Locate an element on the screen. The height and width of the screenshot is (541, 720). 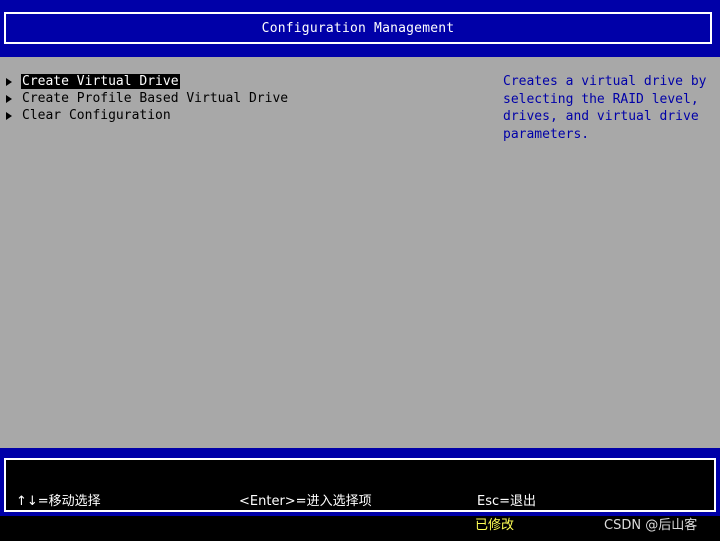
menu-item-label: Create Virtual Drive is located at coordinates (100, 81).